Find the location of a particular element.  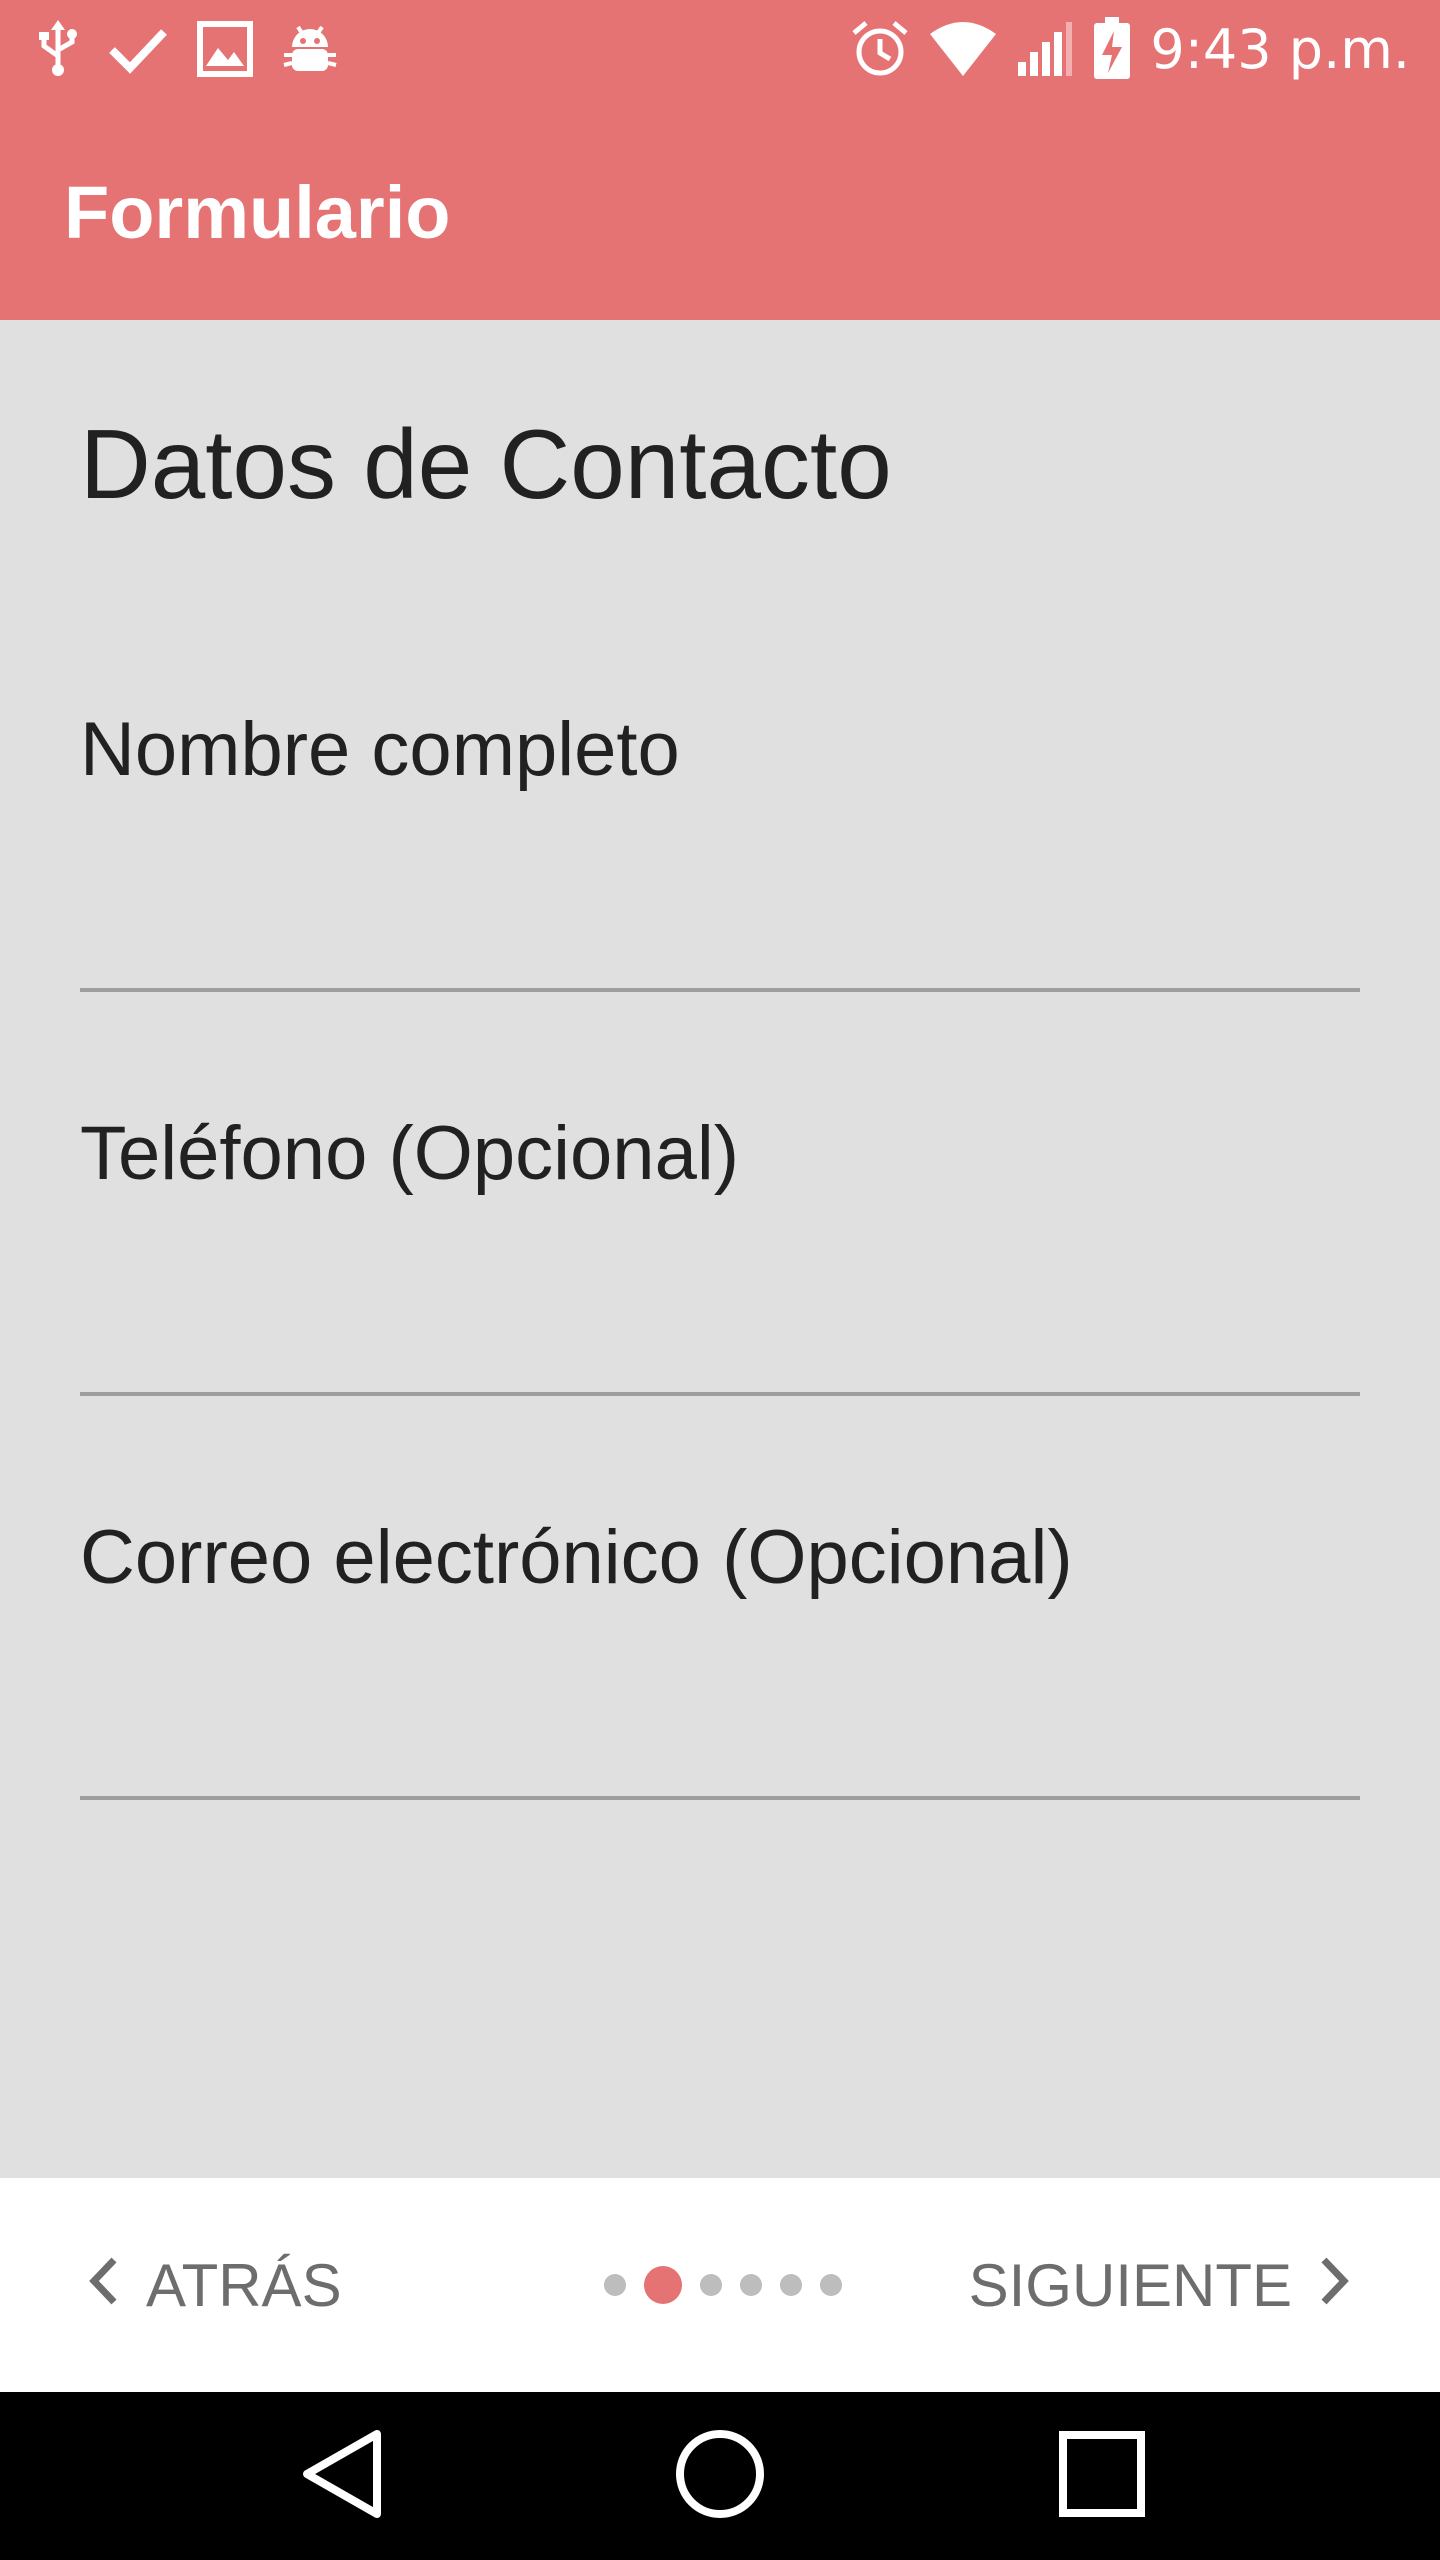

status-bar: 9:43 p.m. is located at coordinates (720, 49).